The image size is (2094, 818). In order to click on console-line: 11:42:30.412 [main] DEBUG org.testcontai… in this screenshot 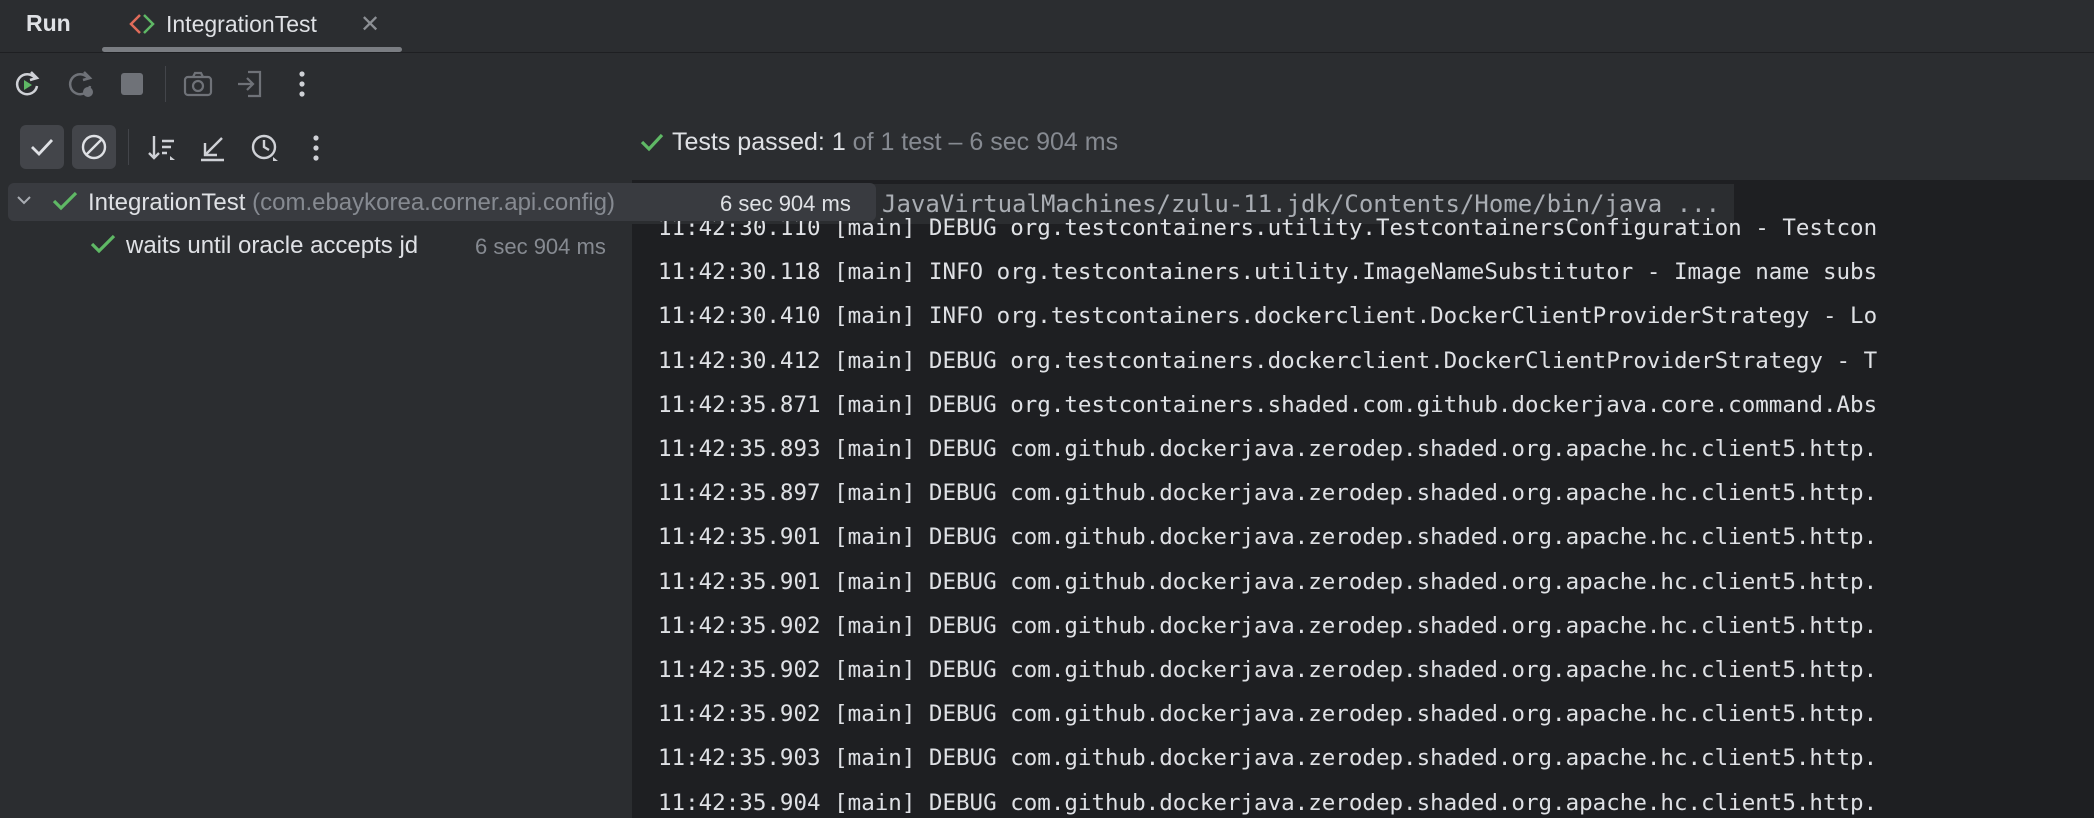, I will do `click(1268, 360)`.